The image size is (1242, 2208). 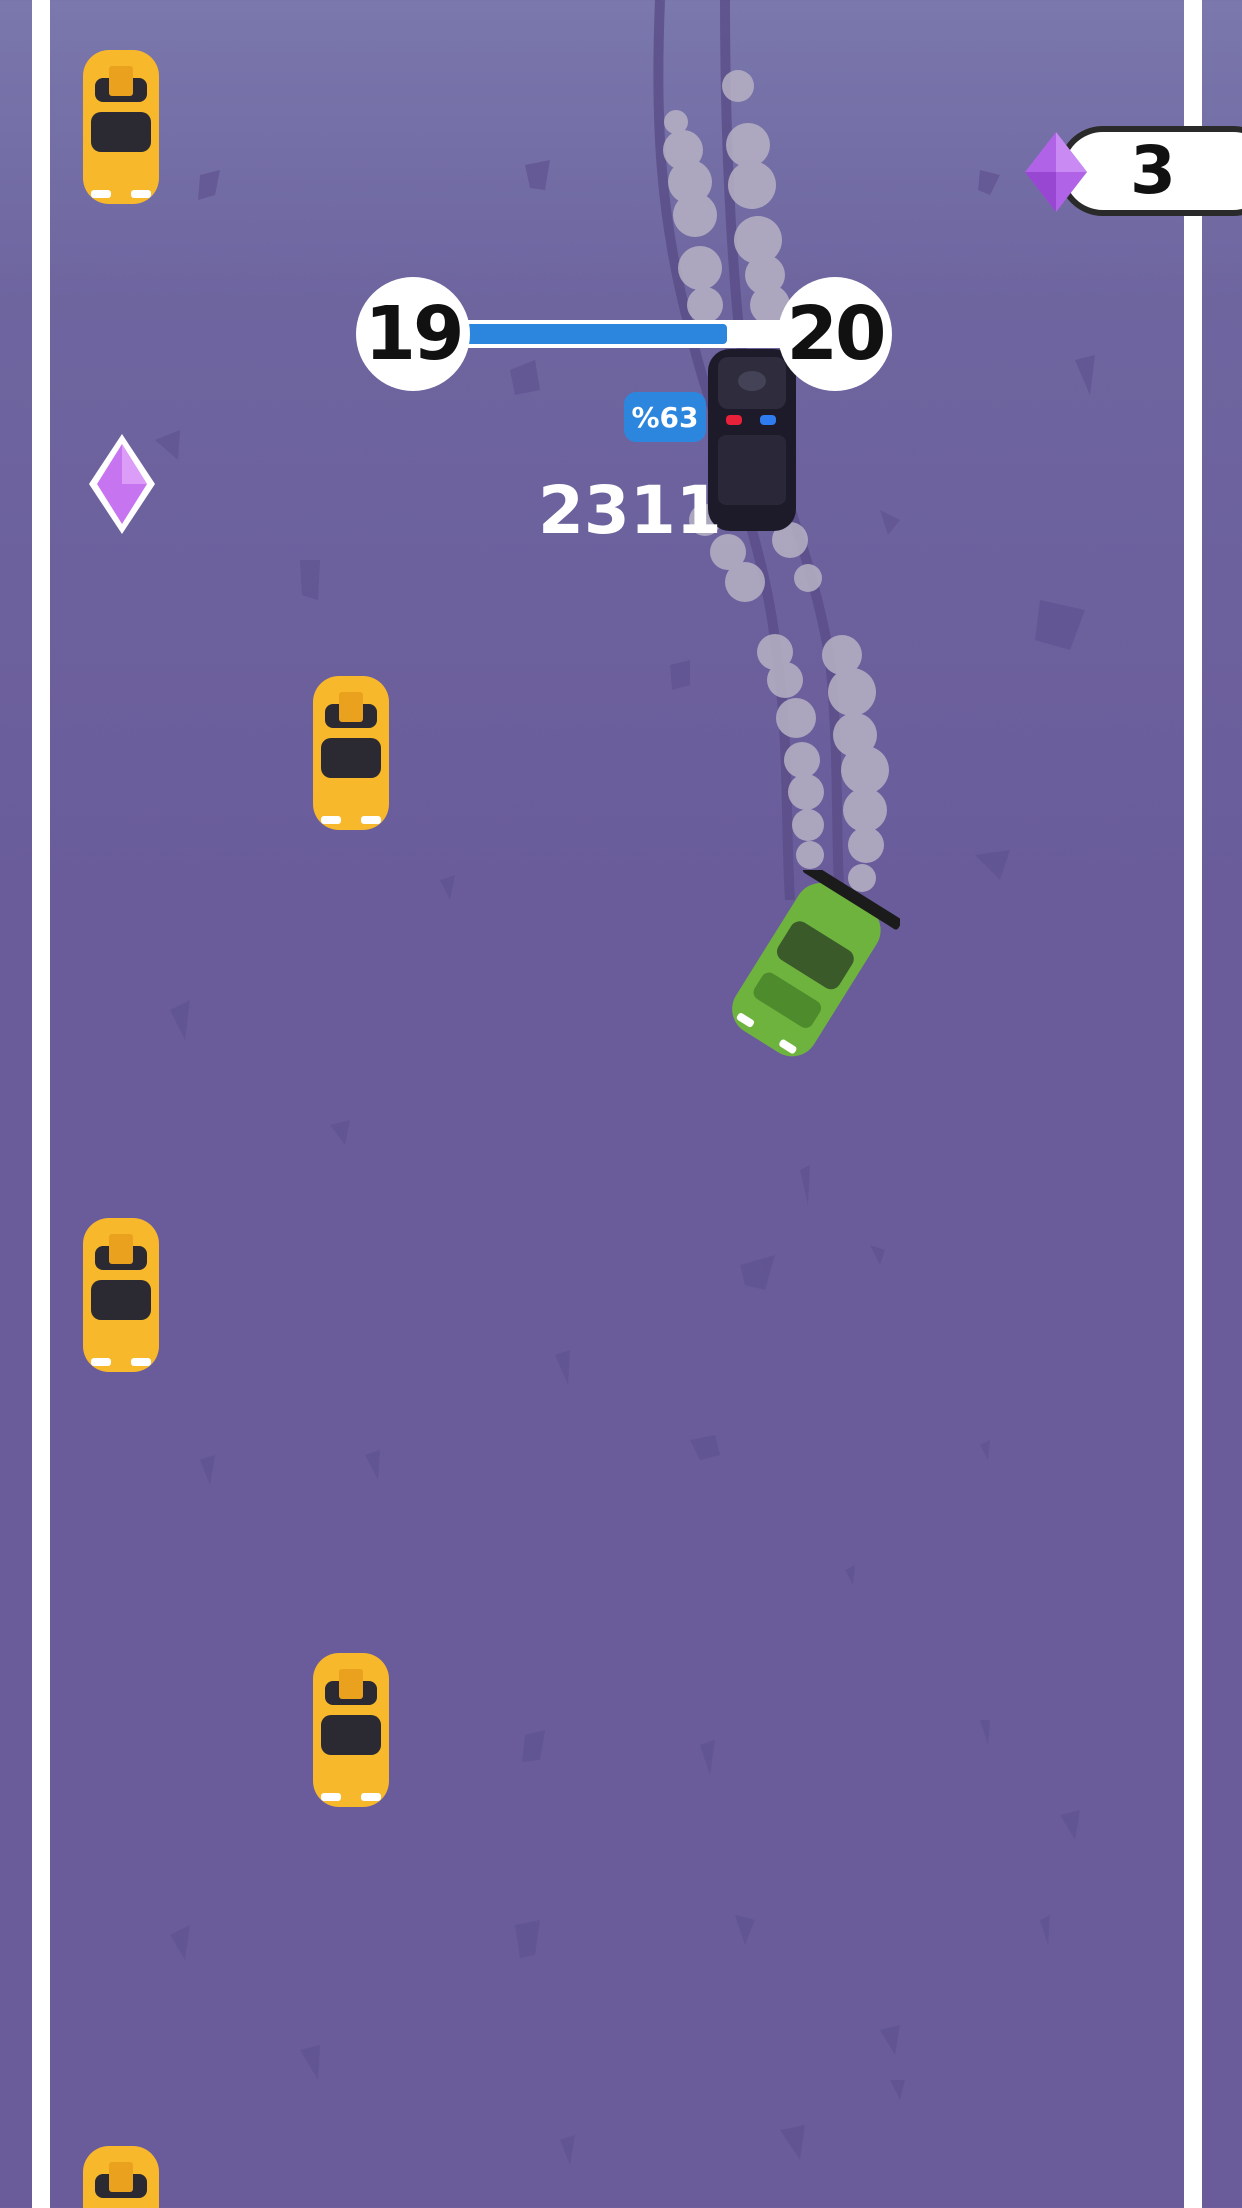 What do you see at coordinates (630, 510) in the screenshot?
I see `score-label: 2311` at bounding box center [630, 510].